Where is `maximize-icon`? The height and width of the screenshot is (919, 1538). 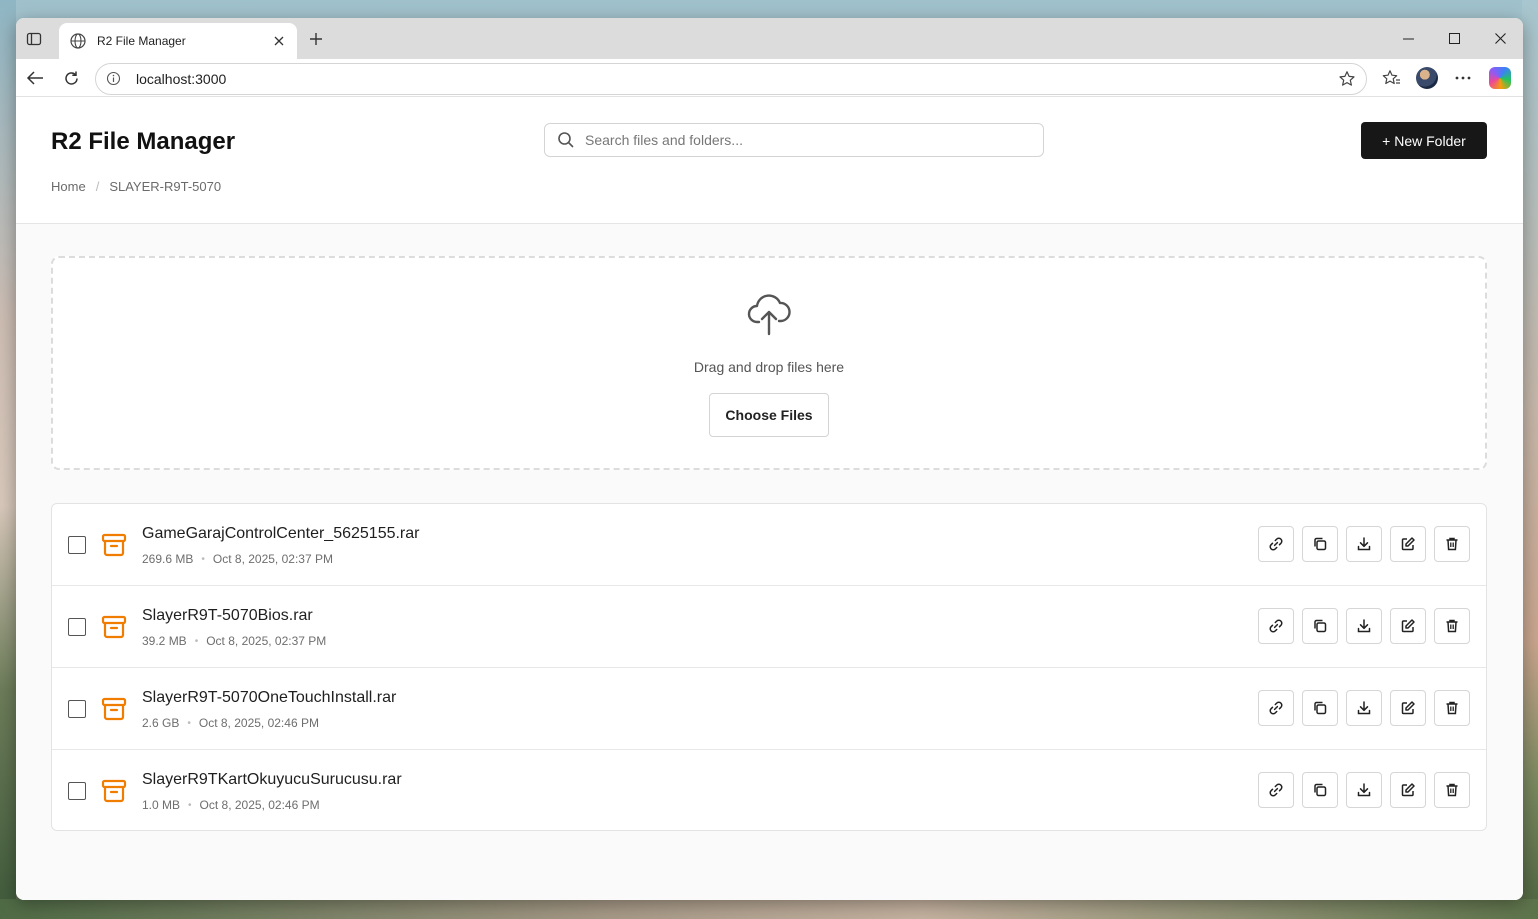 maximize-icon is located at coordinates (1454, 38).